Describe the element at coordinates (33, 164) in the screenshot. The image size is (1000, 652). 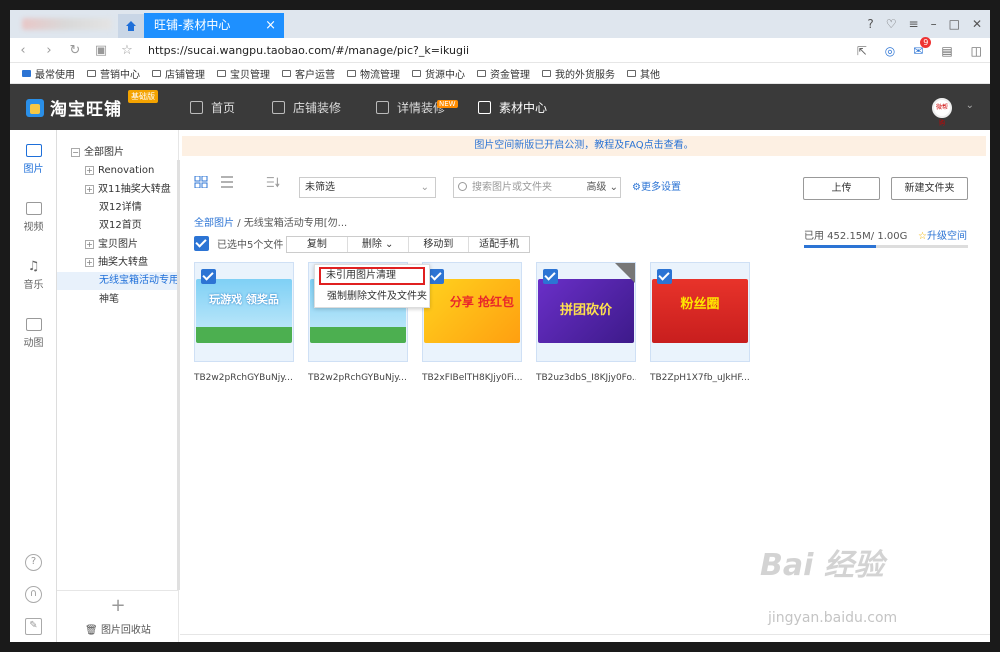
I see `rail-item-image: 图片` at that location.